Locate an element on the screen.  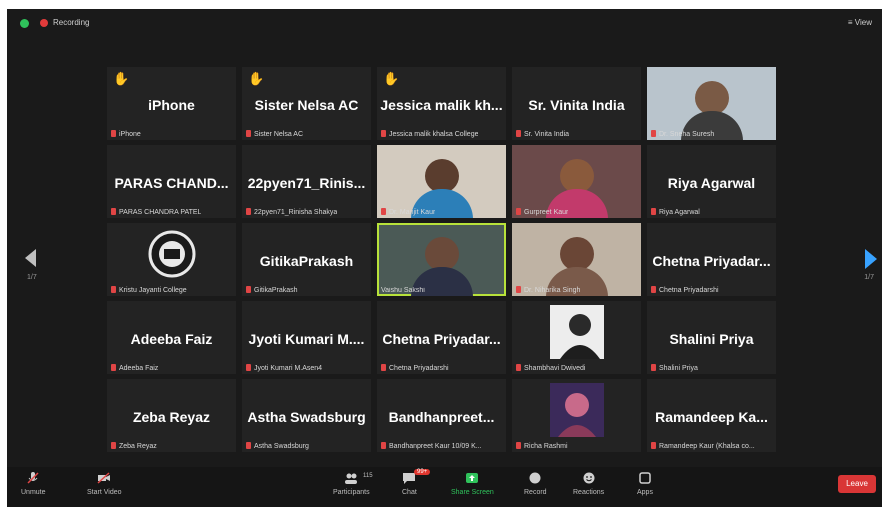
next-page-arrow-icon is located at coordinates (871, 259).